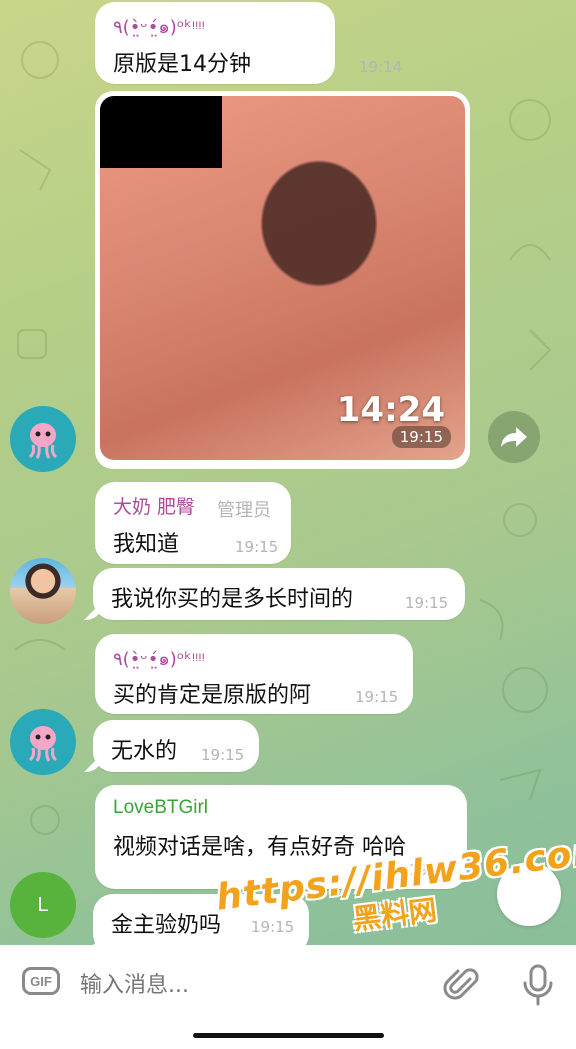 This screenshot has width=576, height=1049. What do you see at coordinates (193, 523) in the screenshot?
I see `message-bubble: 大奶 肥臀 管理员 我知道 19:15` at bounding box center [193, 523].